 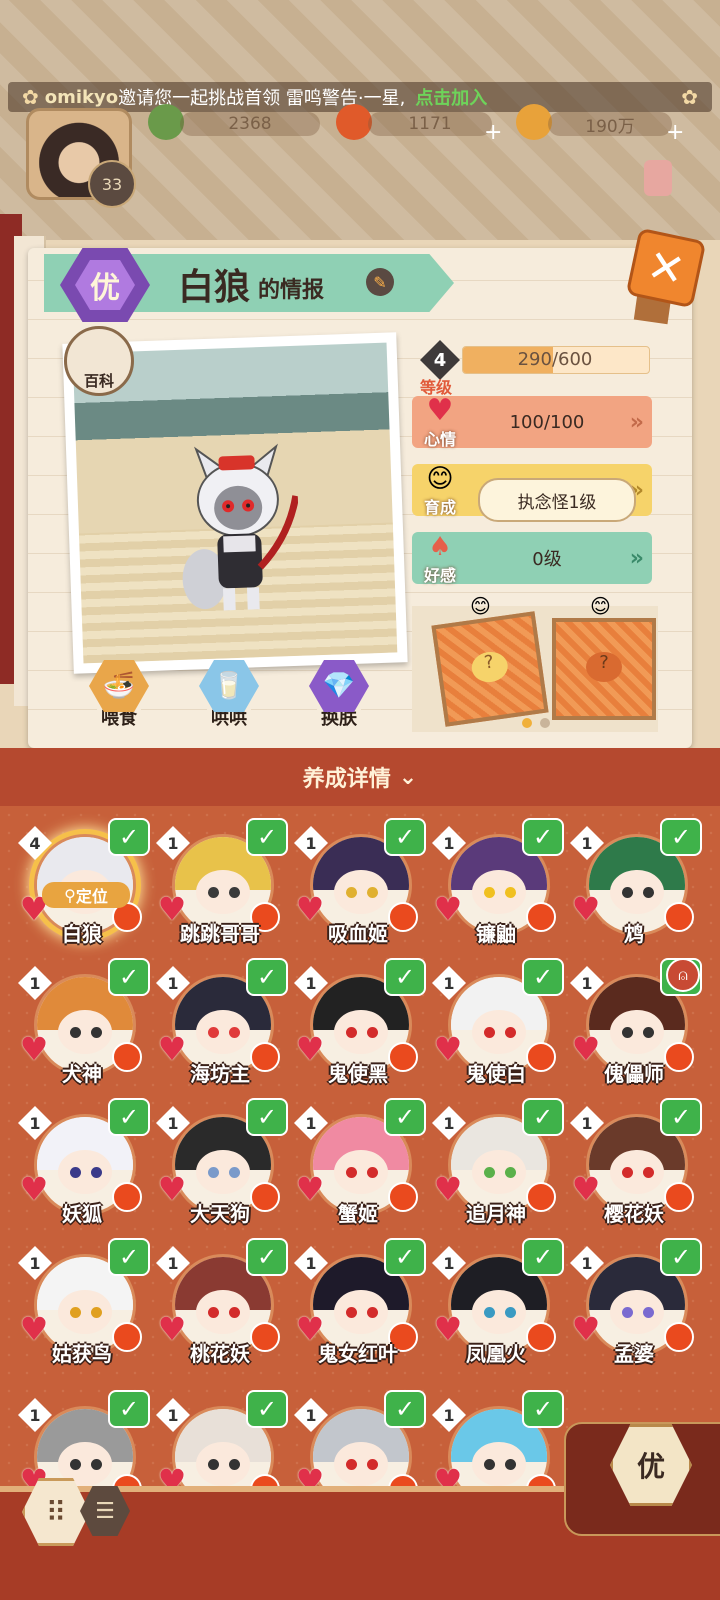 I want to click on affection-value: 0级, so click(x=547, y=559).